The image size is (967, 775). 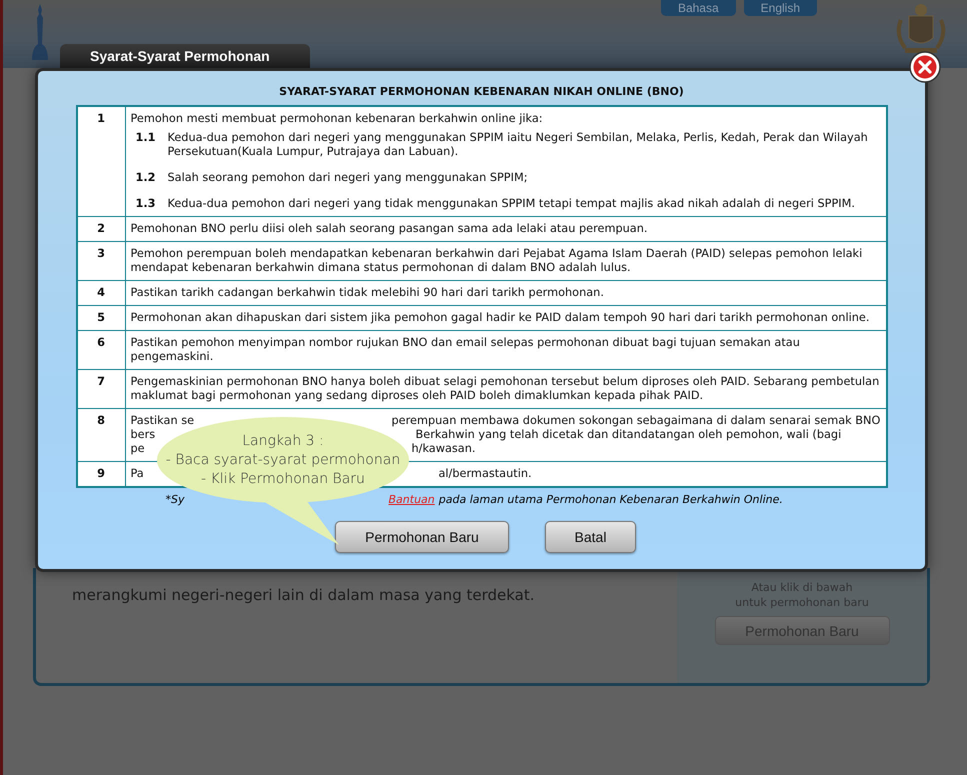 What do you see at coordinates (590, 537) in the screenshot?
I see `cancel-button: Batal` at bounding box center [590, 537].